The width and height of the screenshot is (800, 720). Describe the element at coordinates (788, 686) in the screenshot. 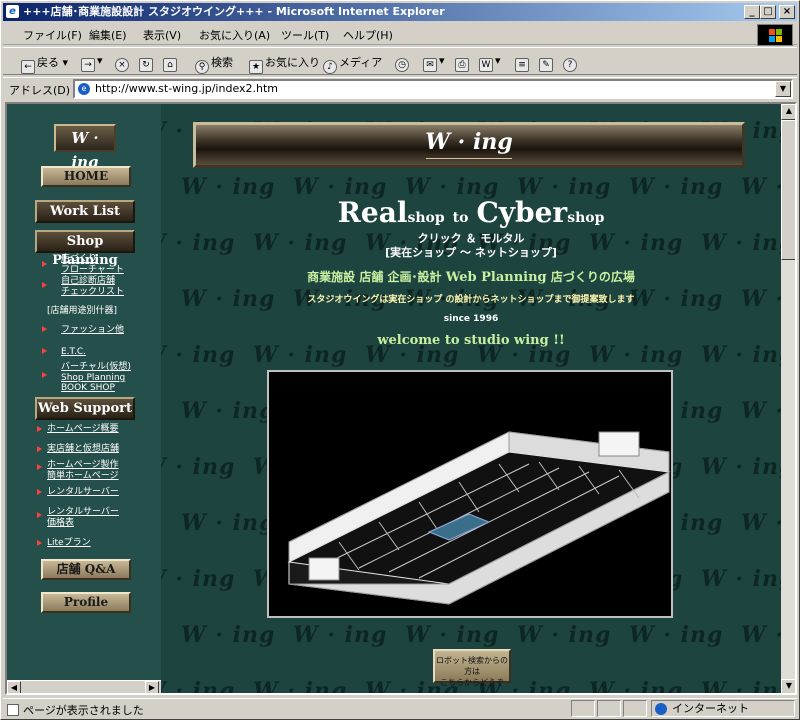

I see `scroll-down-icon: ▼` at that location.